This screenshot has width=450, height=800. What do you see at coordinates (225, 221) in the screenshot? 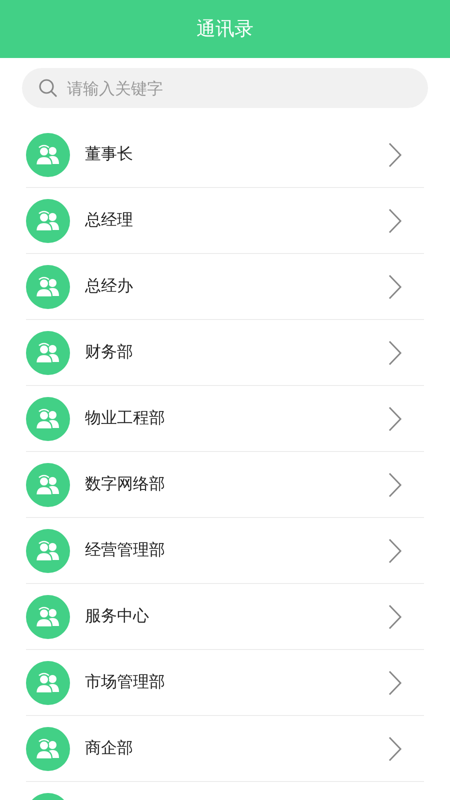
I see `department-item: 总经理` at bounding box center [225, 221].